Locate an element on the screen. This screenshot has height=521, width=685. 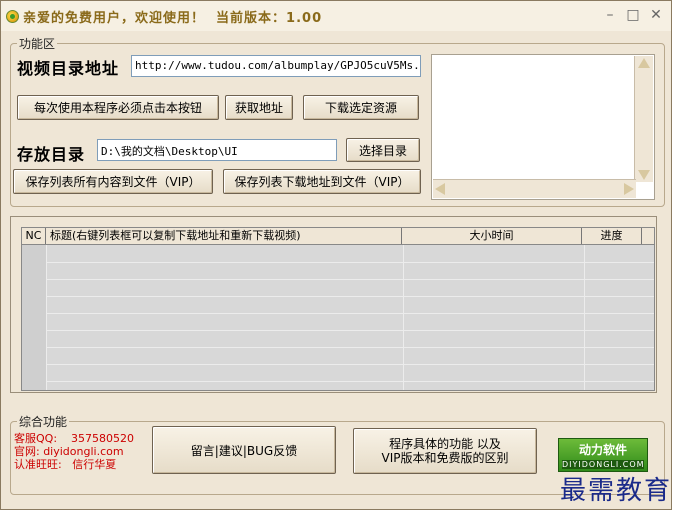
title-bar: 亲爱的免费用户，欢迎使用！ 当前版本：1.00 – □ ✕ is located at coordinates (336, 16).